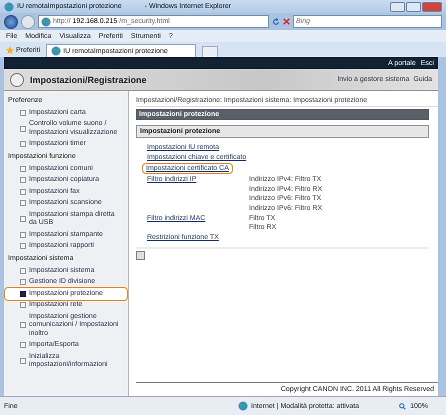 The height and width of the screenshot is (415, 446). What do you see at coordinates (88, 79) in the screenshot?
I see `page-heading: Impostazioni/Registrazione` at bounding box center [88, 79].